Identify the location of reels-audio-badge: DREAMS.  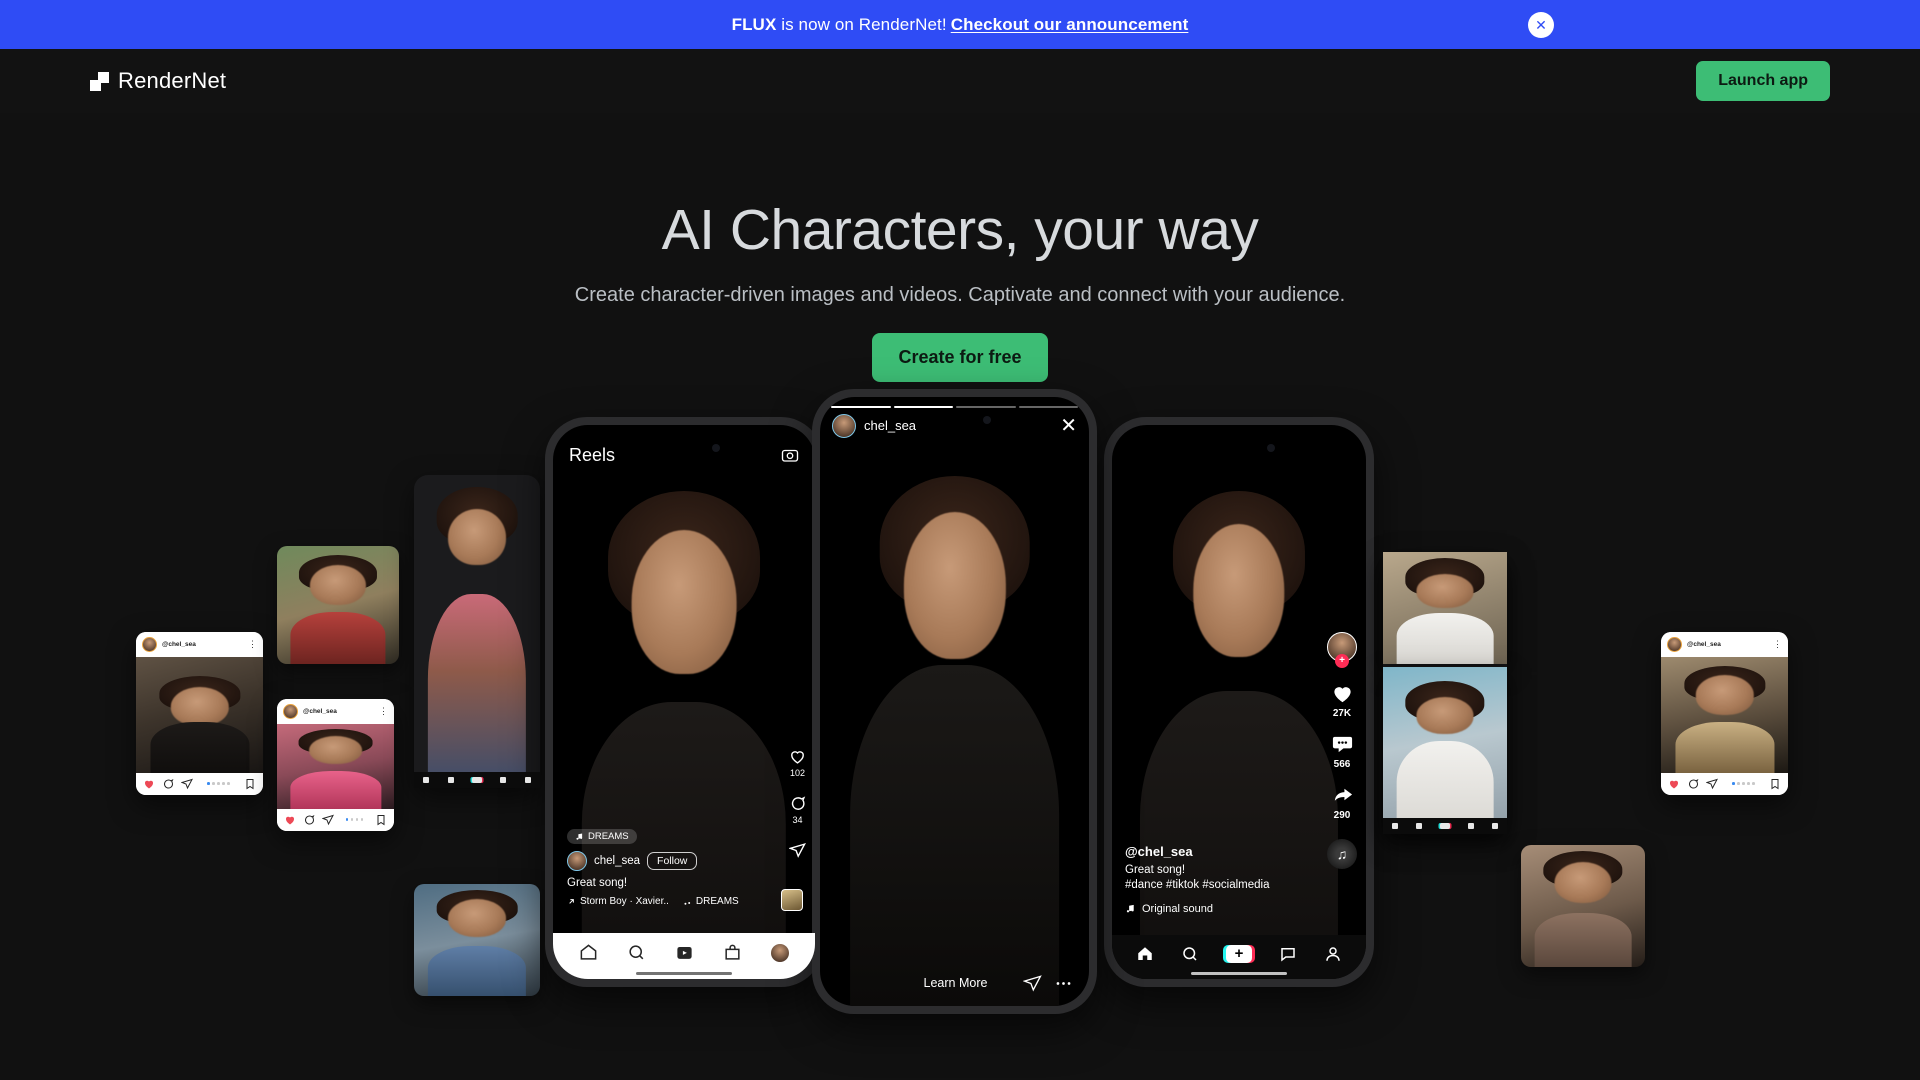
(602, 836).